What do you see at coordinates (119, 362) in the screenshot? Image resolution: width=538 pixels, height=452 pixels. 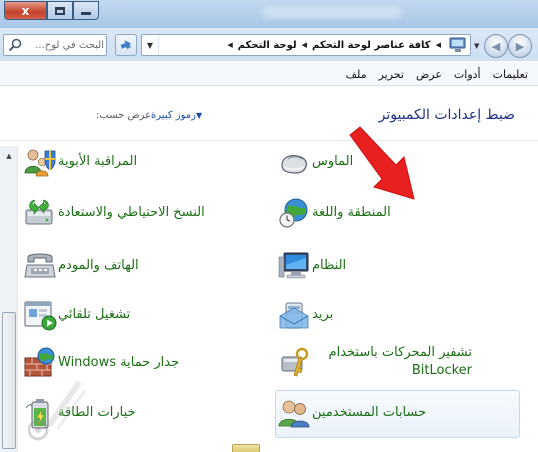 I see `item-label: جدار حماية Windows` at bounding box center [119, 362].